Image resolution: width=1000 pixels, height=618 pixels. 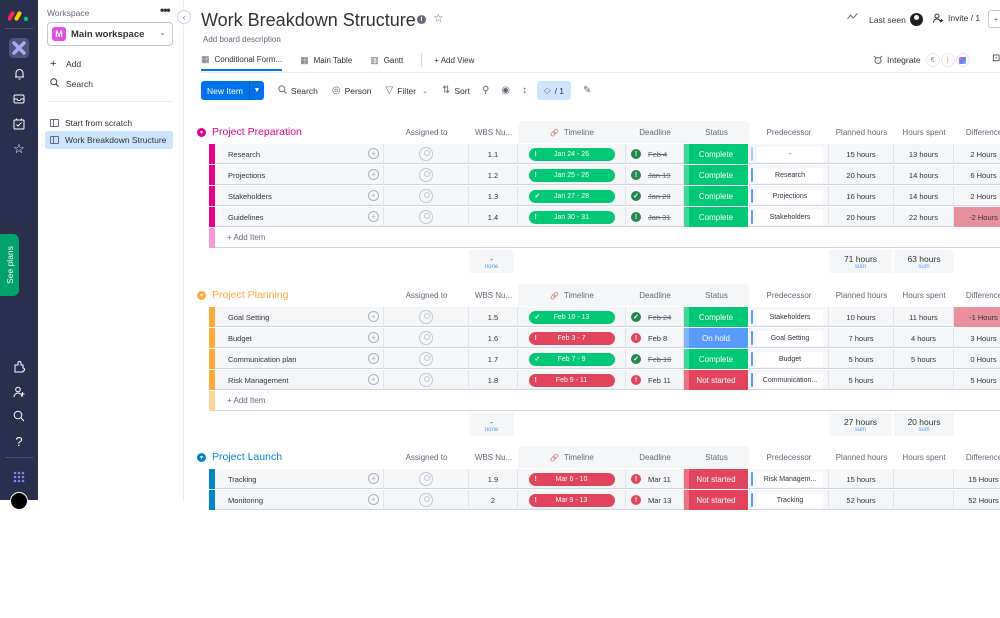 I want to click on integrate-button: Integrate € ⟩, so click(x=921, y=60).